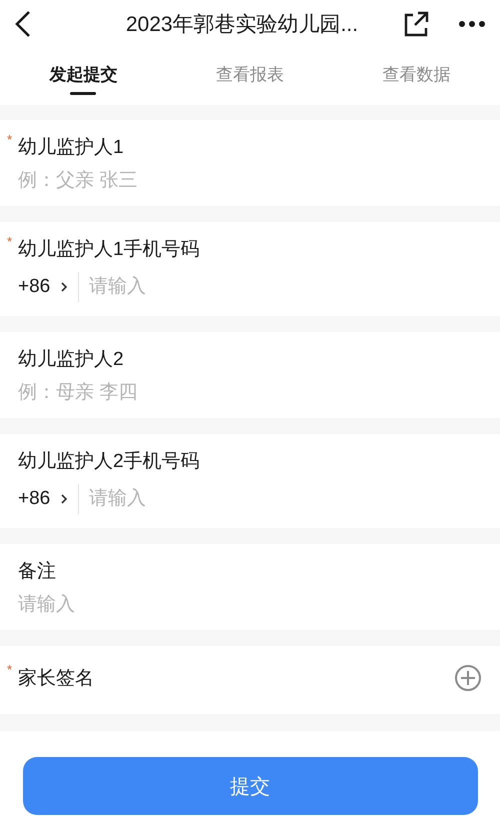 The width and height of the screenshot is (500, 834). Describe the element at coordinates (37, 572) in the screenshot. I see `field-label: 备注` at that location.